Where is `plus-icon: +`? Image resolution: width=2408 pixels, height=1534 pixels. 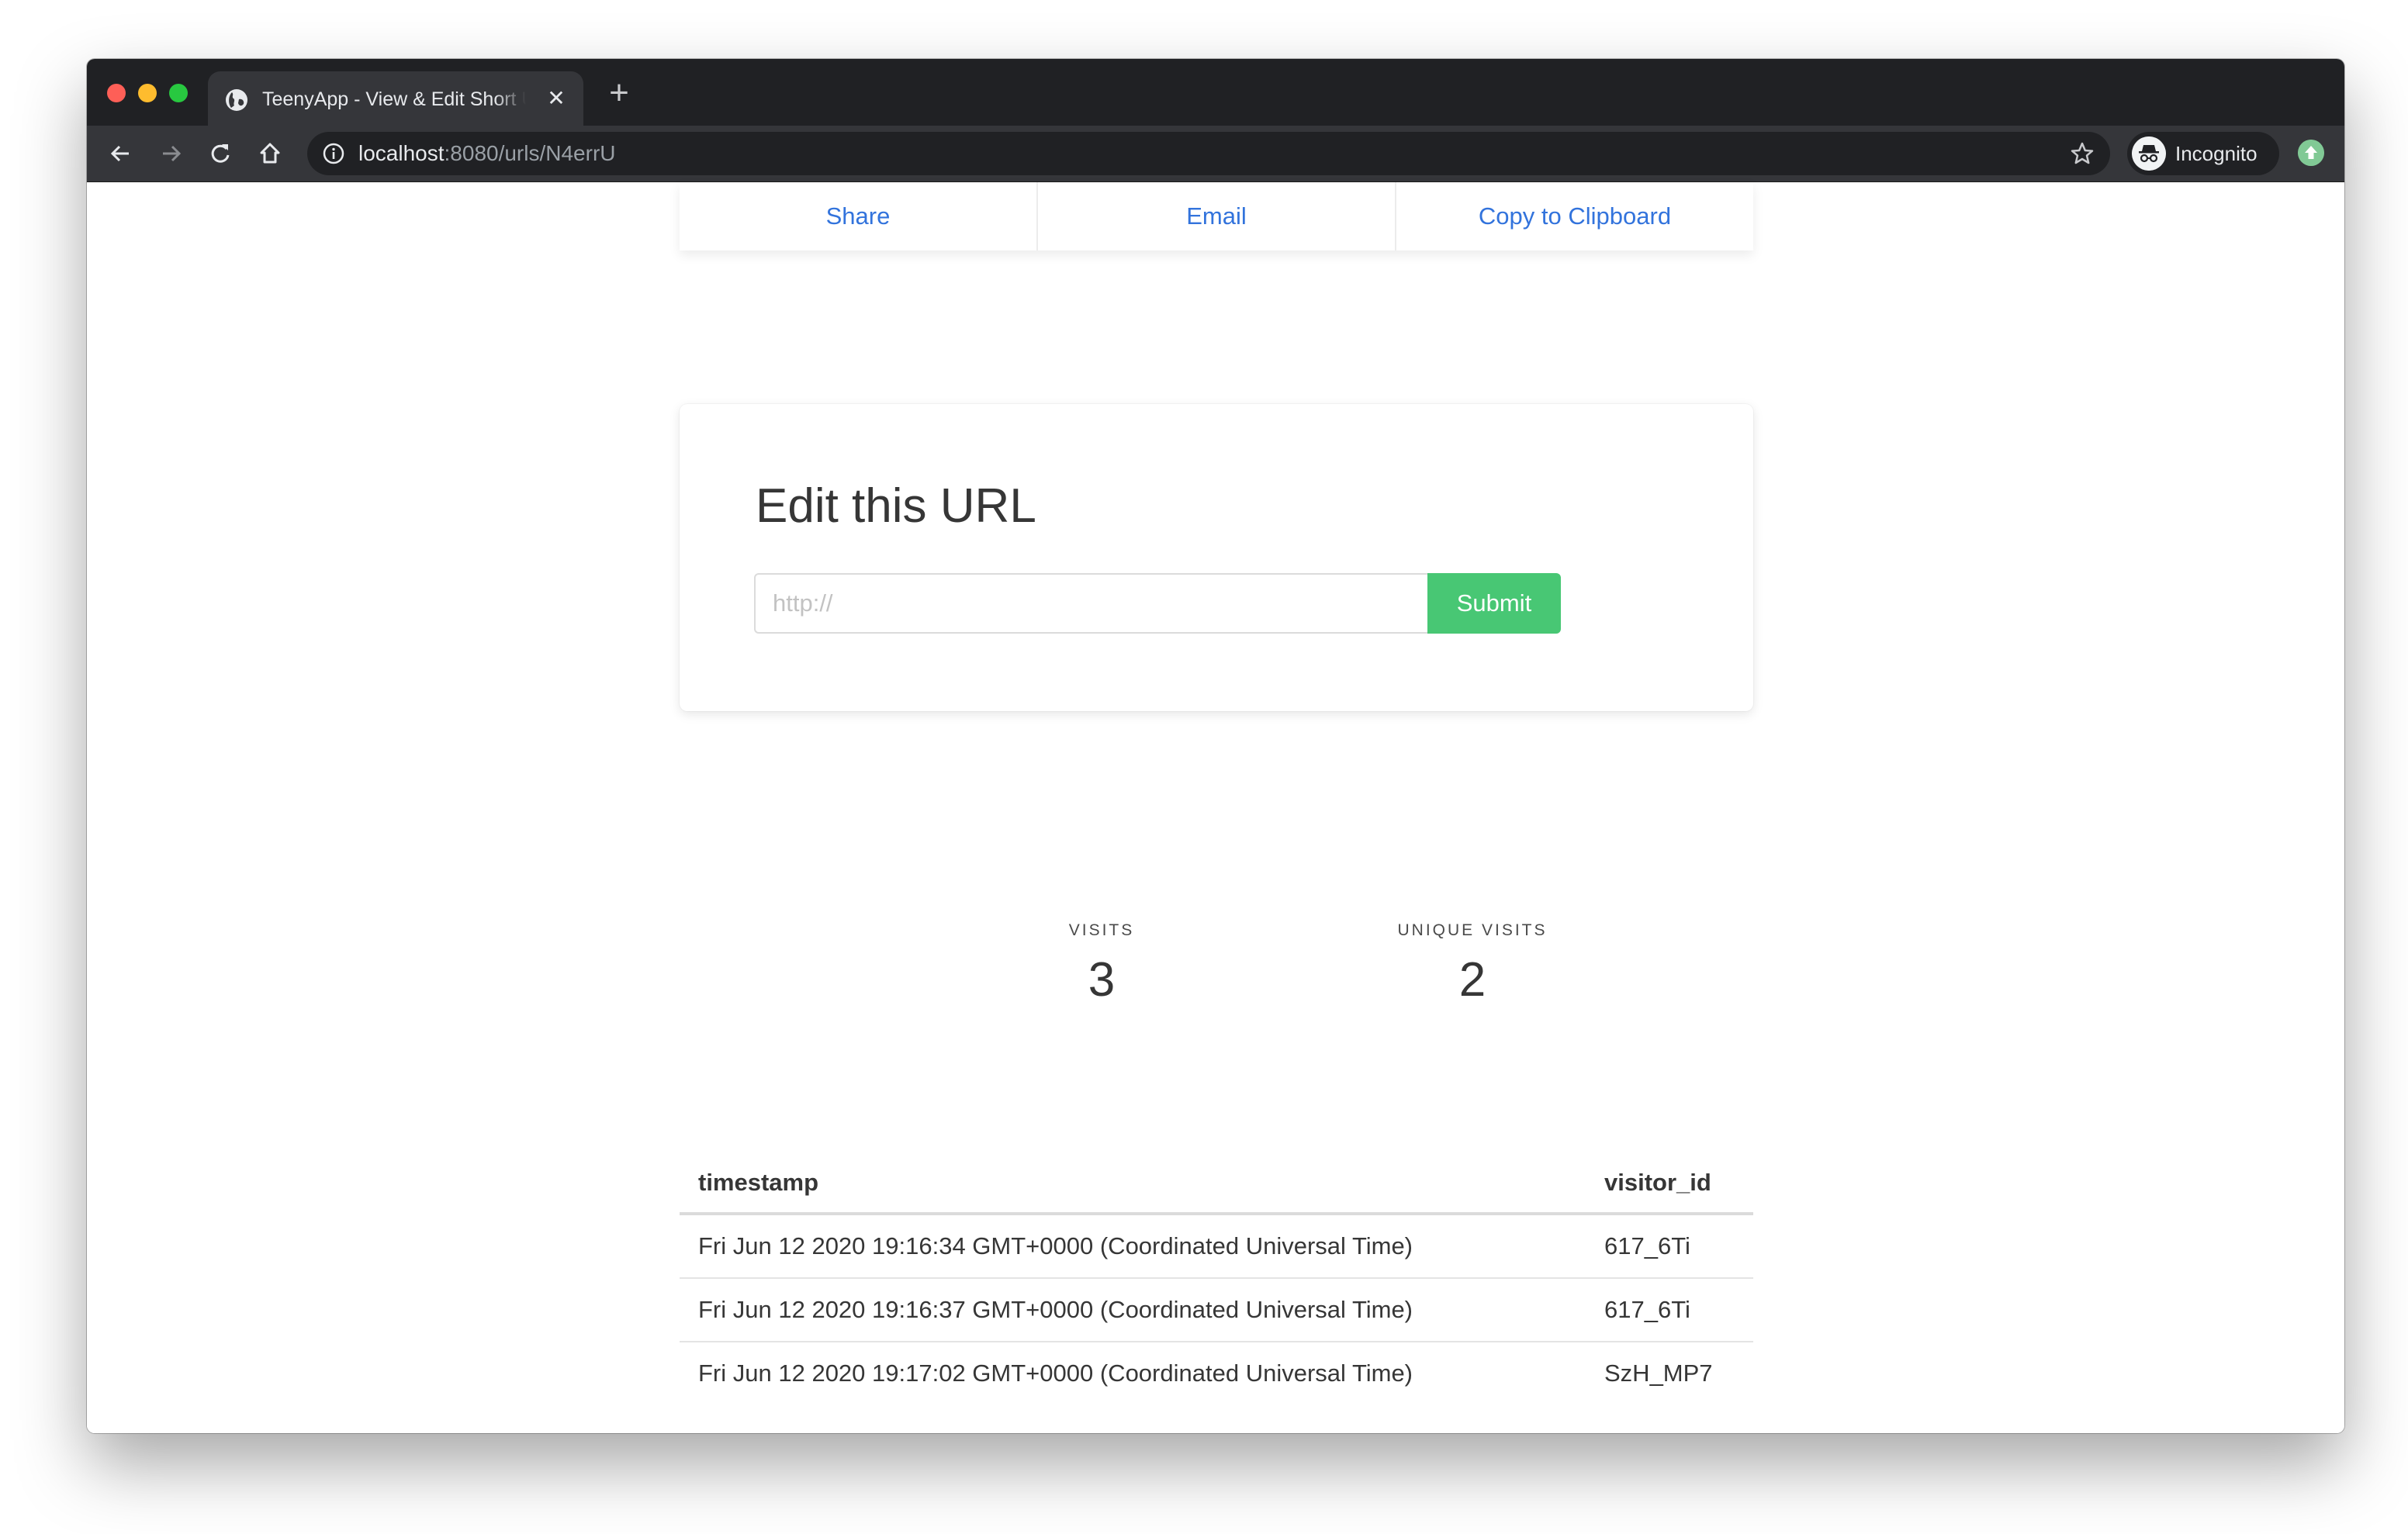
plus-icon: + is located at coordinates (619, 93).